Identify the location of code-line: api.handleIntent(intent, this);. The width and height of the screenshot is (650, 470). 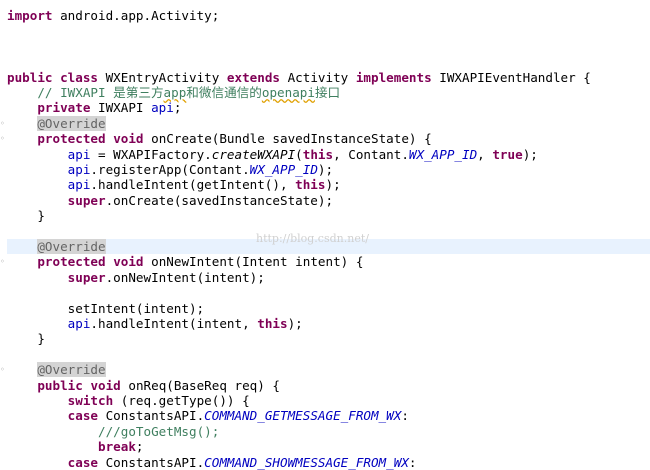
(155, 323).